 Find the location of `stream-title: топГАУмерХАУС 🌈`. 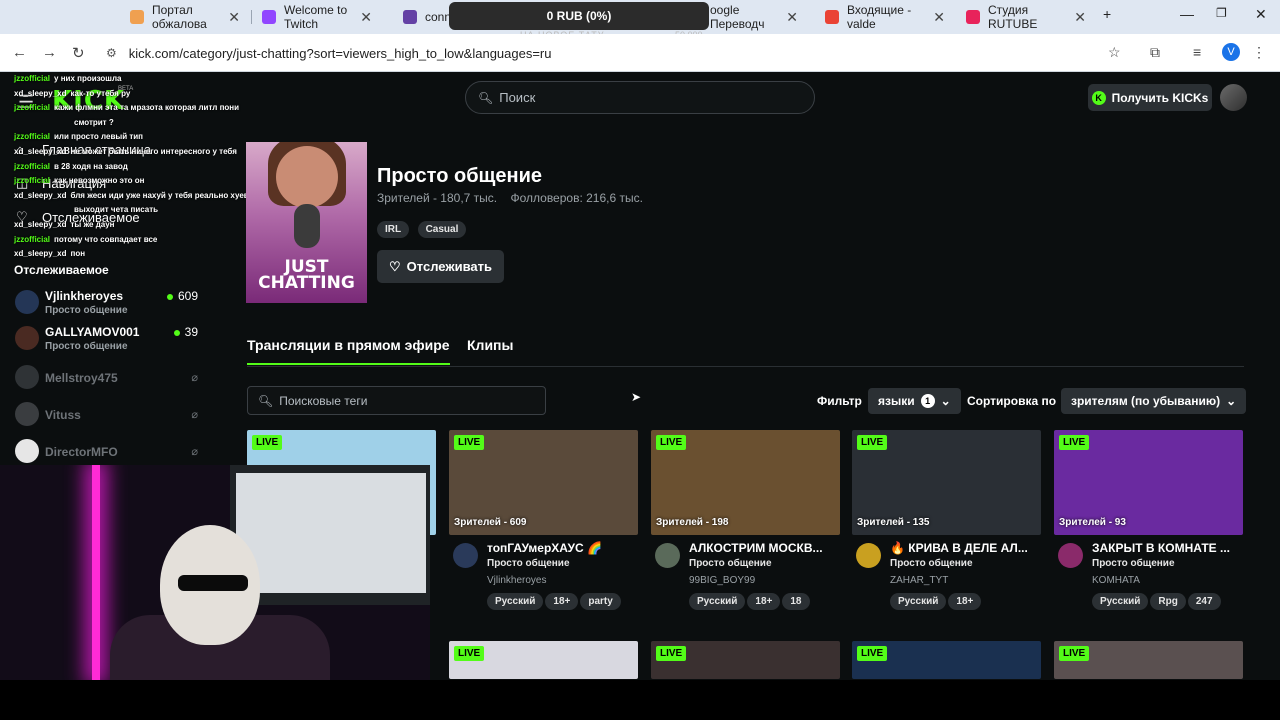

stream-title: топГАУмерХАУС 🌈 is located at coordinates (562, 548).